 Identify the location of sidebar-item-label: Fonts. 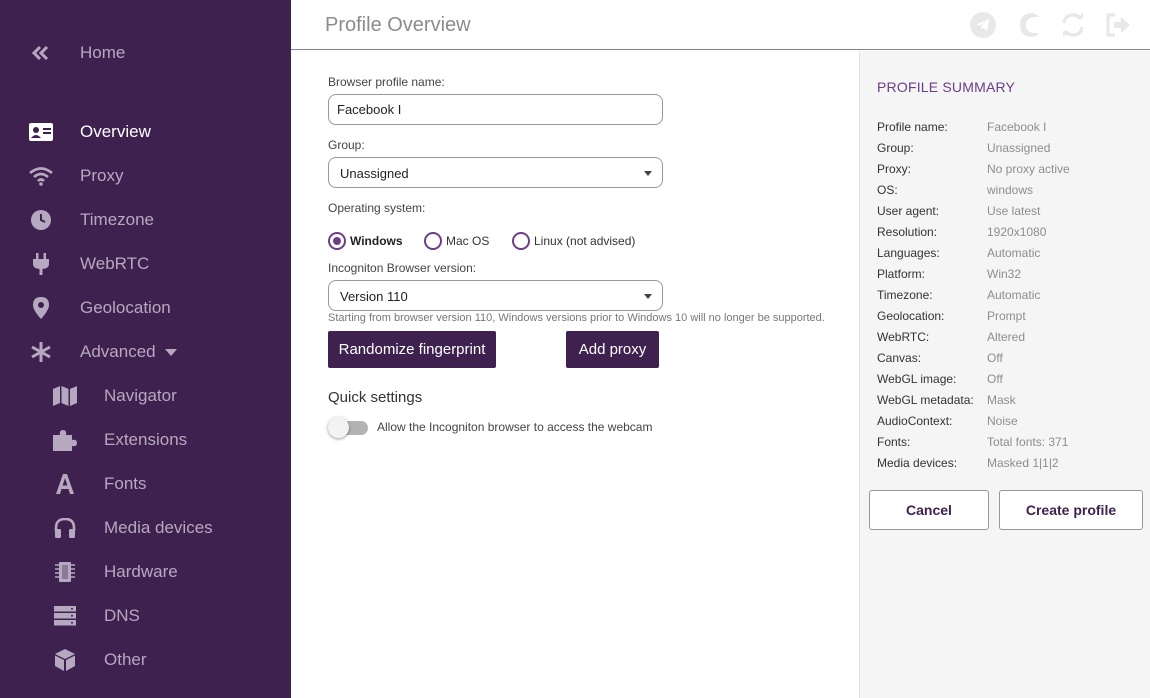
(125, 483).